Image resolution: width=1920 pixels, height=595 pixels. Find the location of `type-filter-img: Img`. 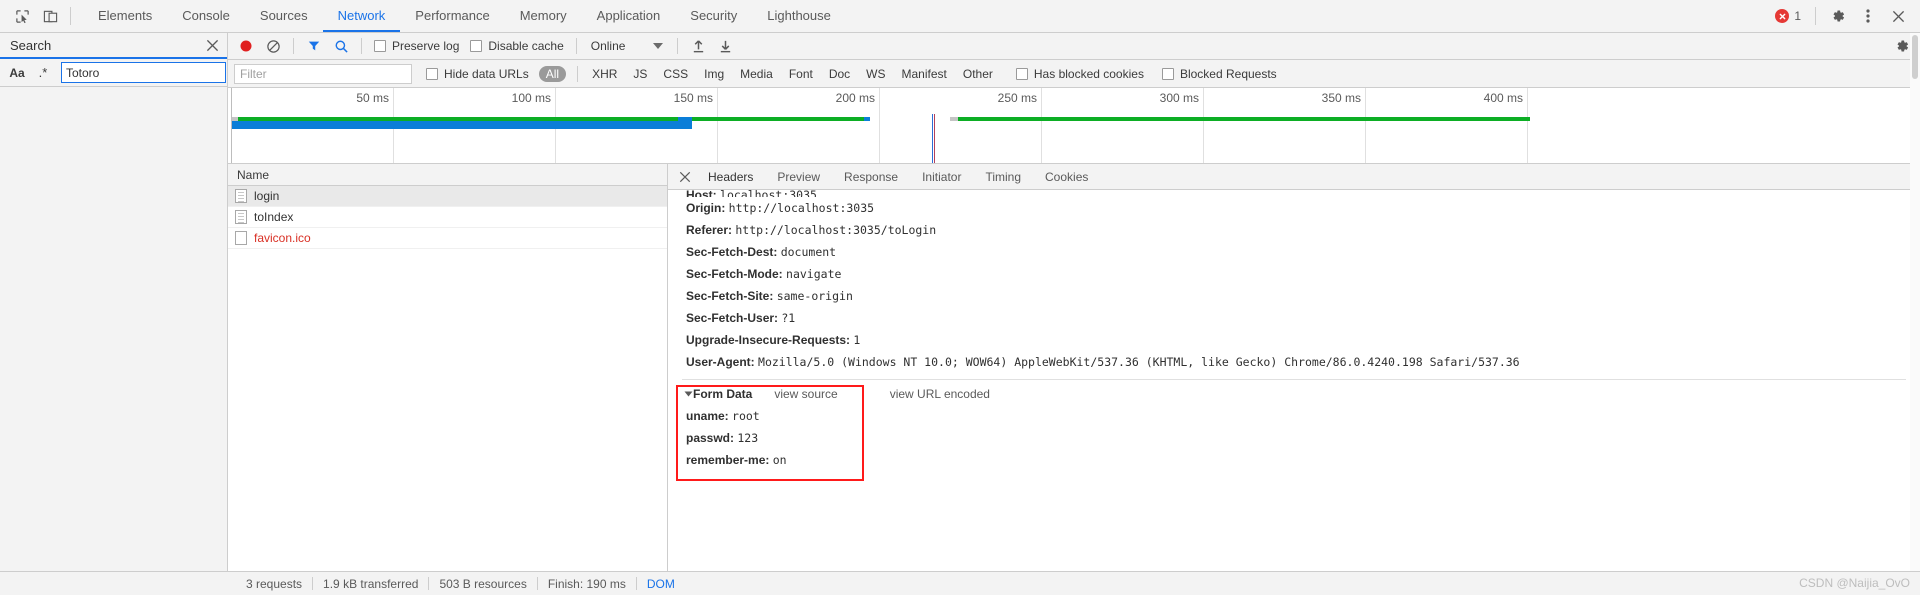

type-filter-img: Img is located at coordinates (714, 74).